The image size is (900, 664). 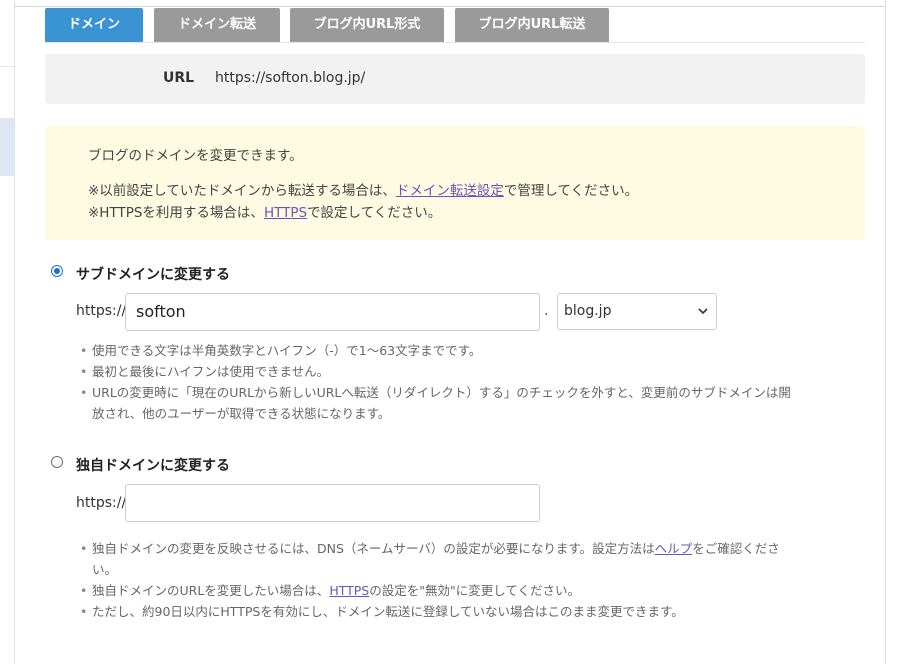 I want to click on custom-domain-prefix: https://, so click(x=101, y=503).